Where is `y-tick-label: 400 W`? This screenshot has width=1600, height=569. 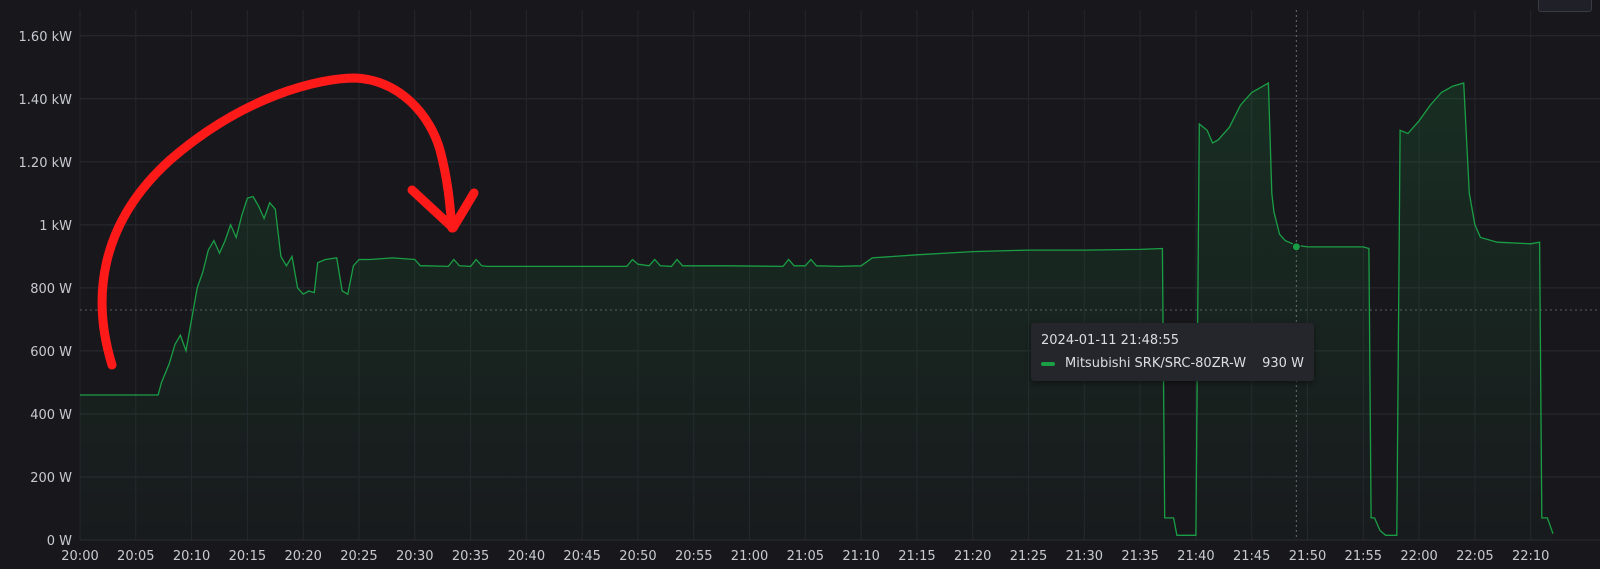
y-tick-label: 400 W is located at coordinates (51, 415).